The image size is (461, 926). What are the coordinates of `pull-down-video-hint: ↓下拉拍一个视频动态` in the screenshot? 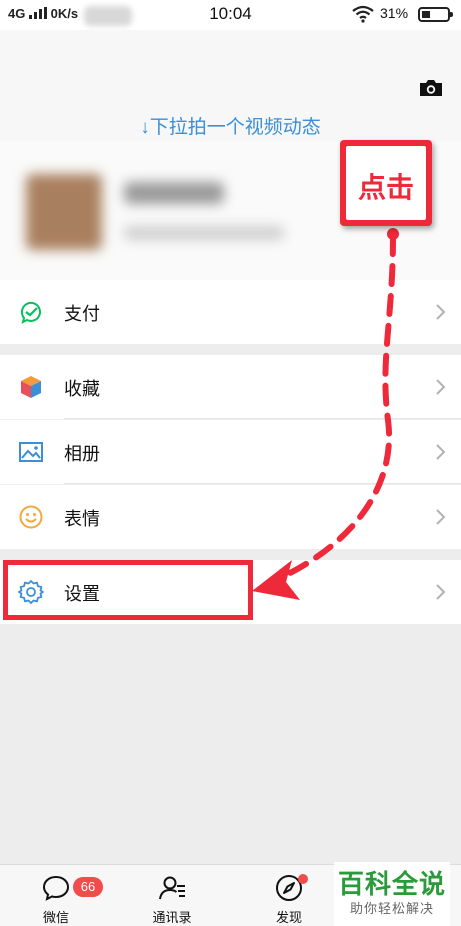 It's located at (230, 125).